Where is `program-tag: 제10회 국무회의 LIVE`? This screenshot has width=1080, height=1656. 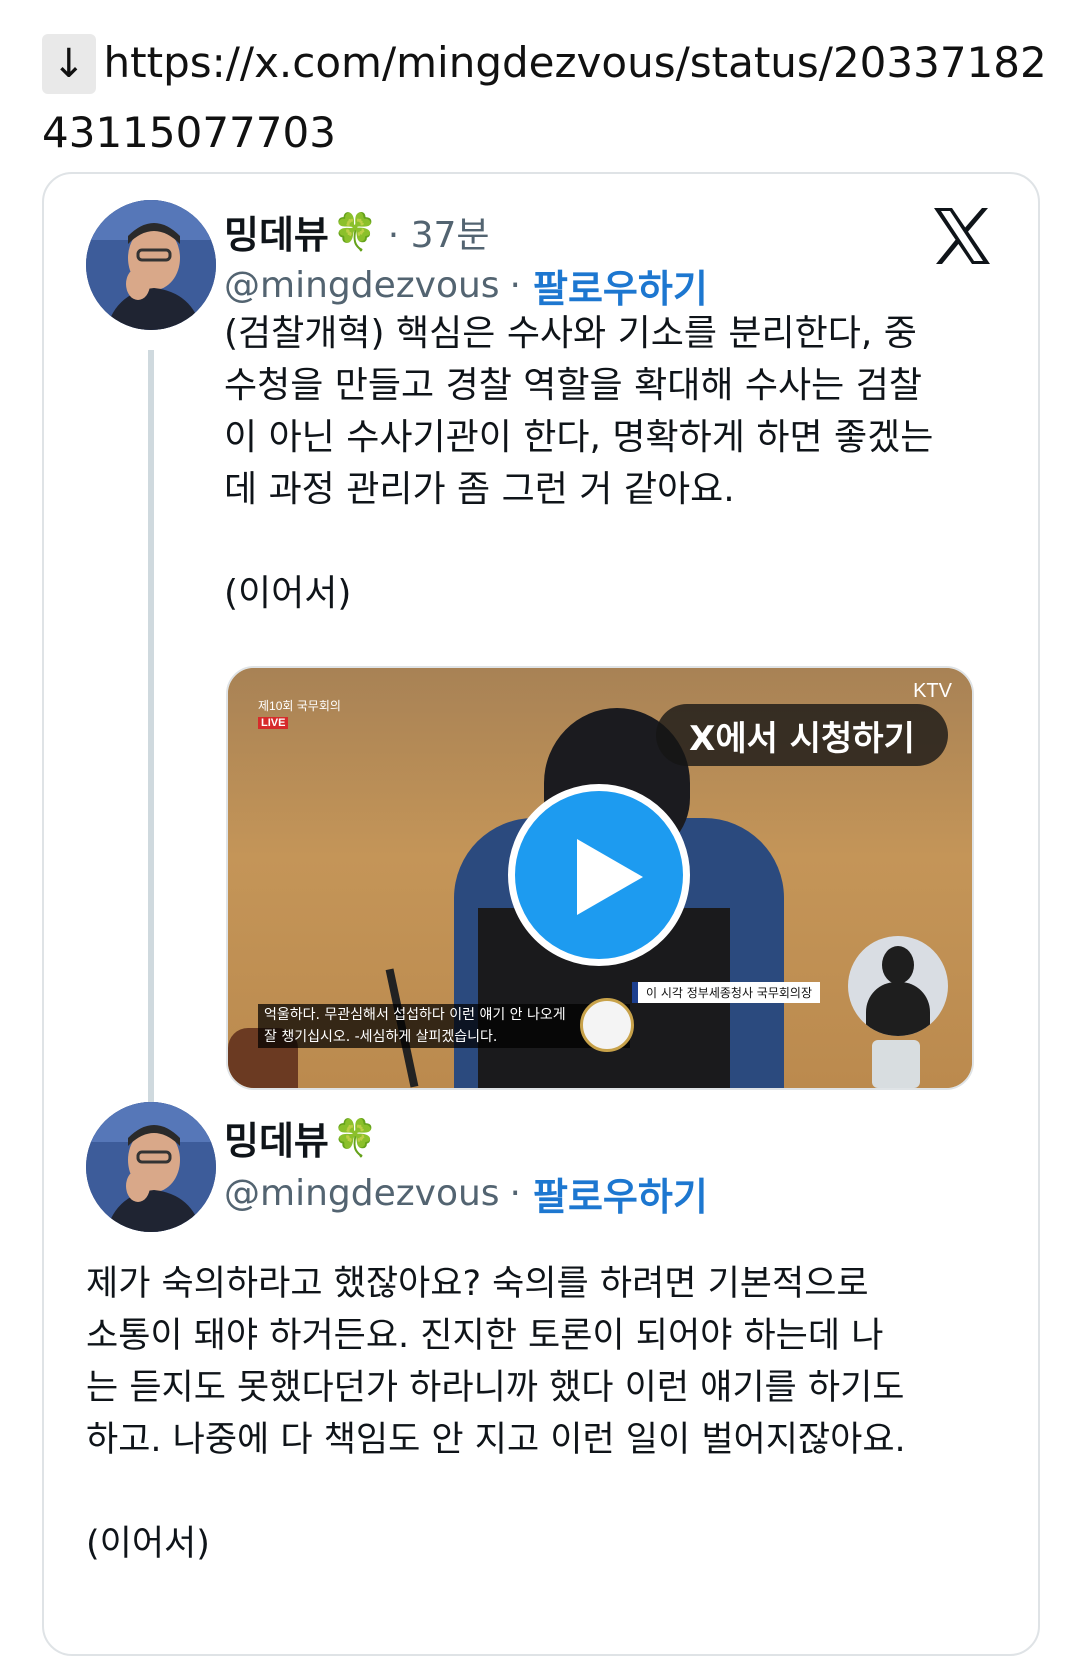
program-tag: 제10회 국무회의 LIVE is located at coordinates (299, 714).